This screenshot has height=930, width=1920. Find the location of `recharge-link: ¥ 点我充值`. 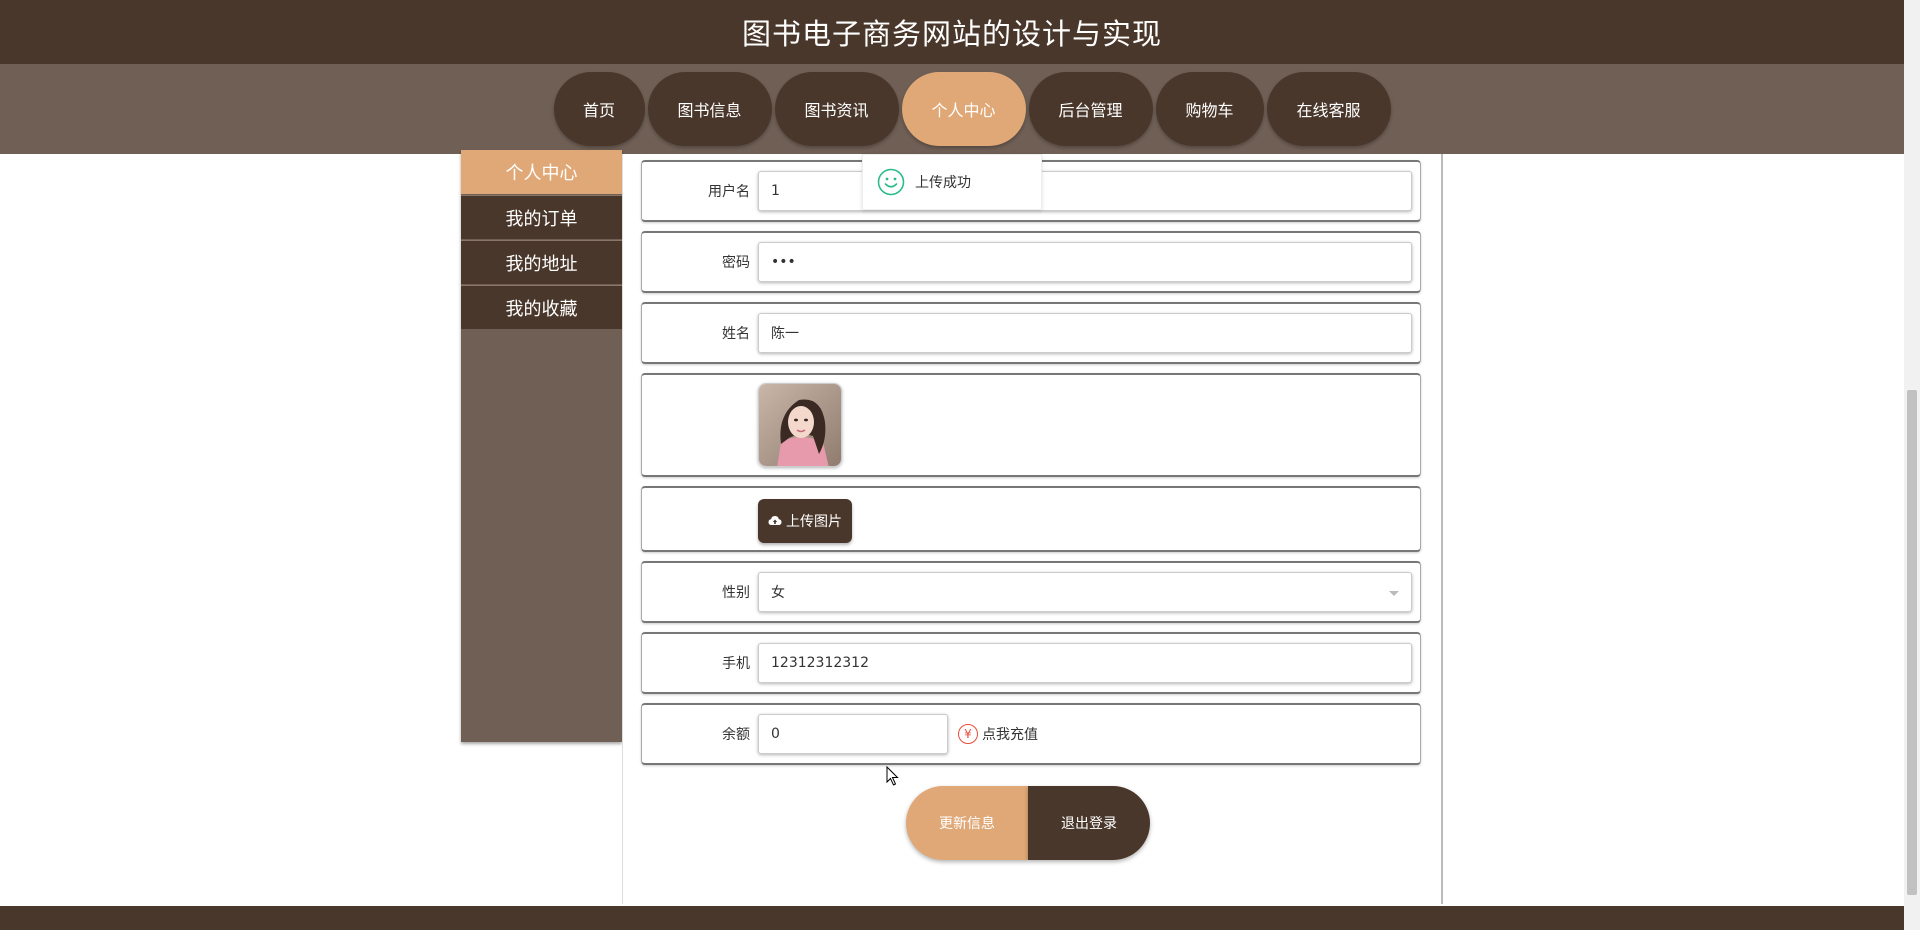

recharge-link: ¥ 点我充值 is located at coordinates (998, 734).